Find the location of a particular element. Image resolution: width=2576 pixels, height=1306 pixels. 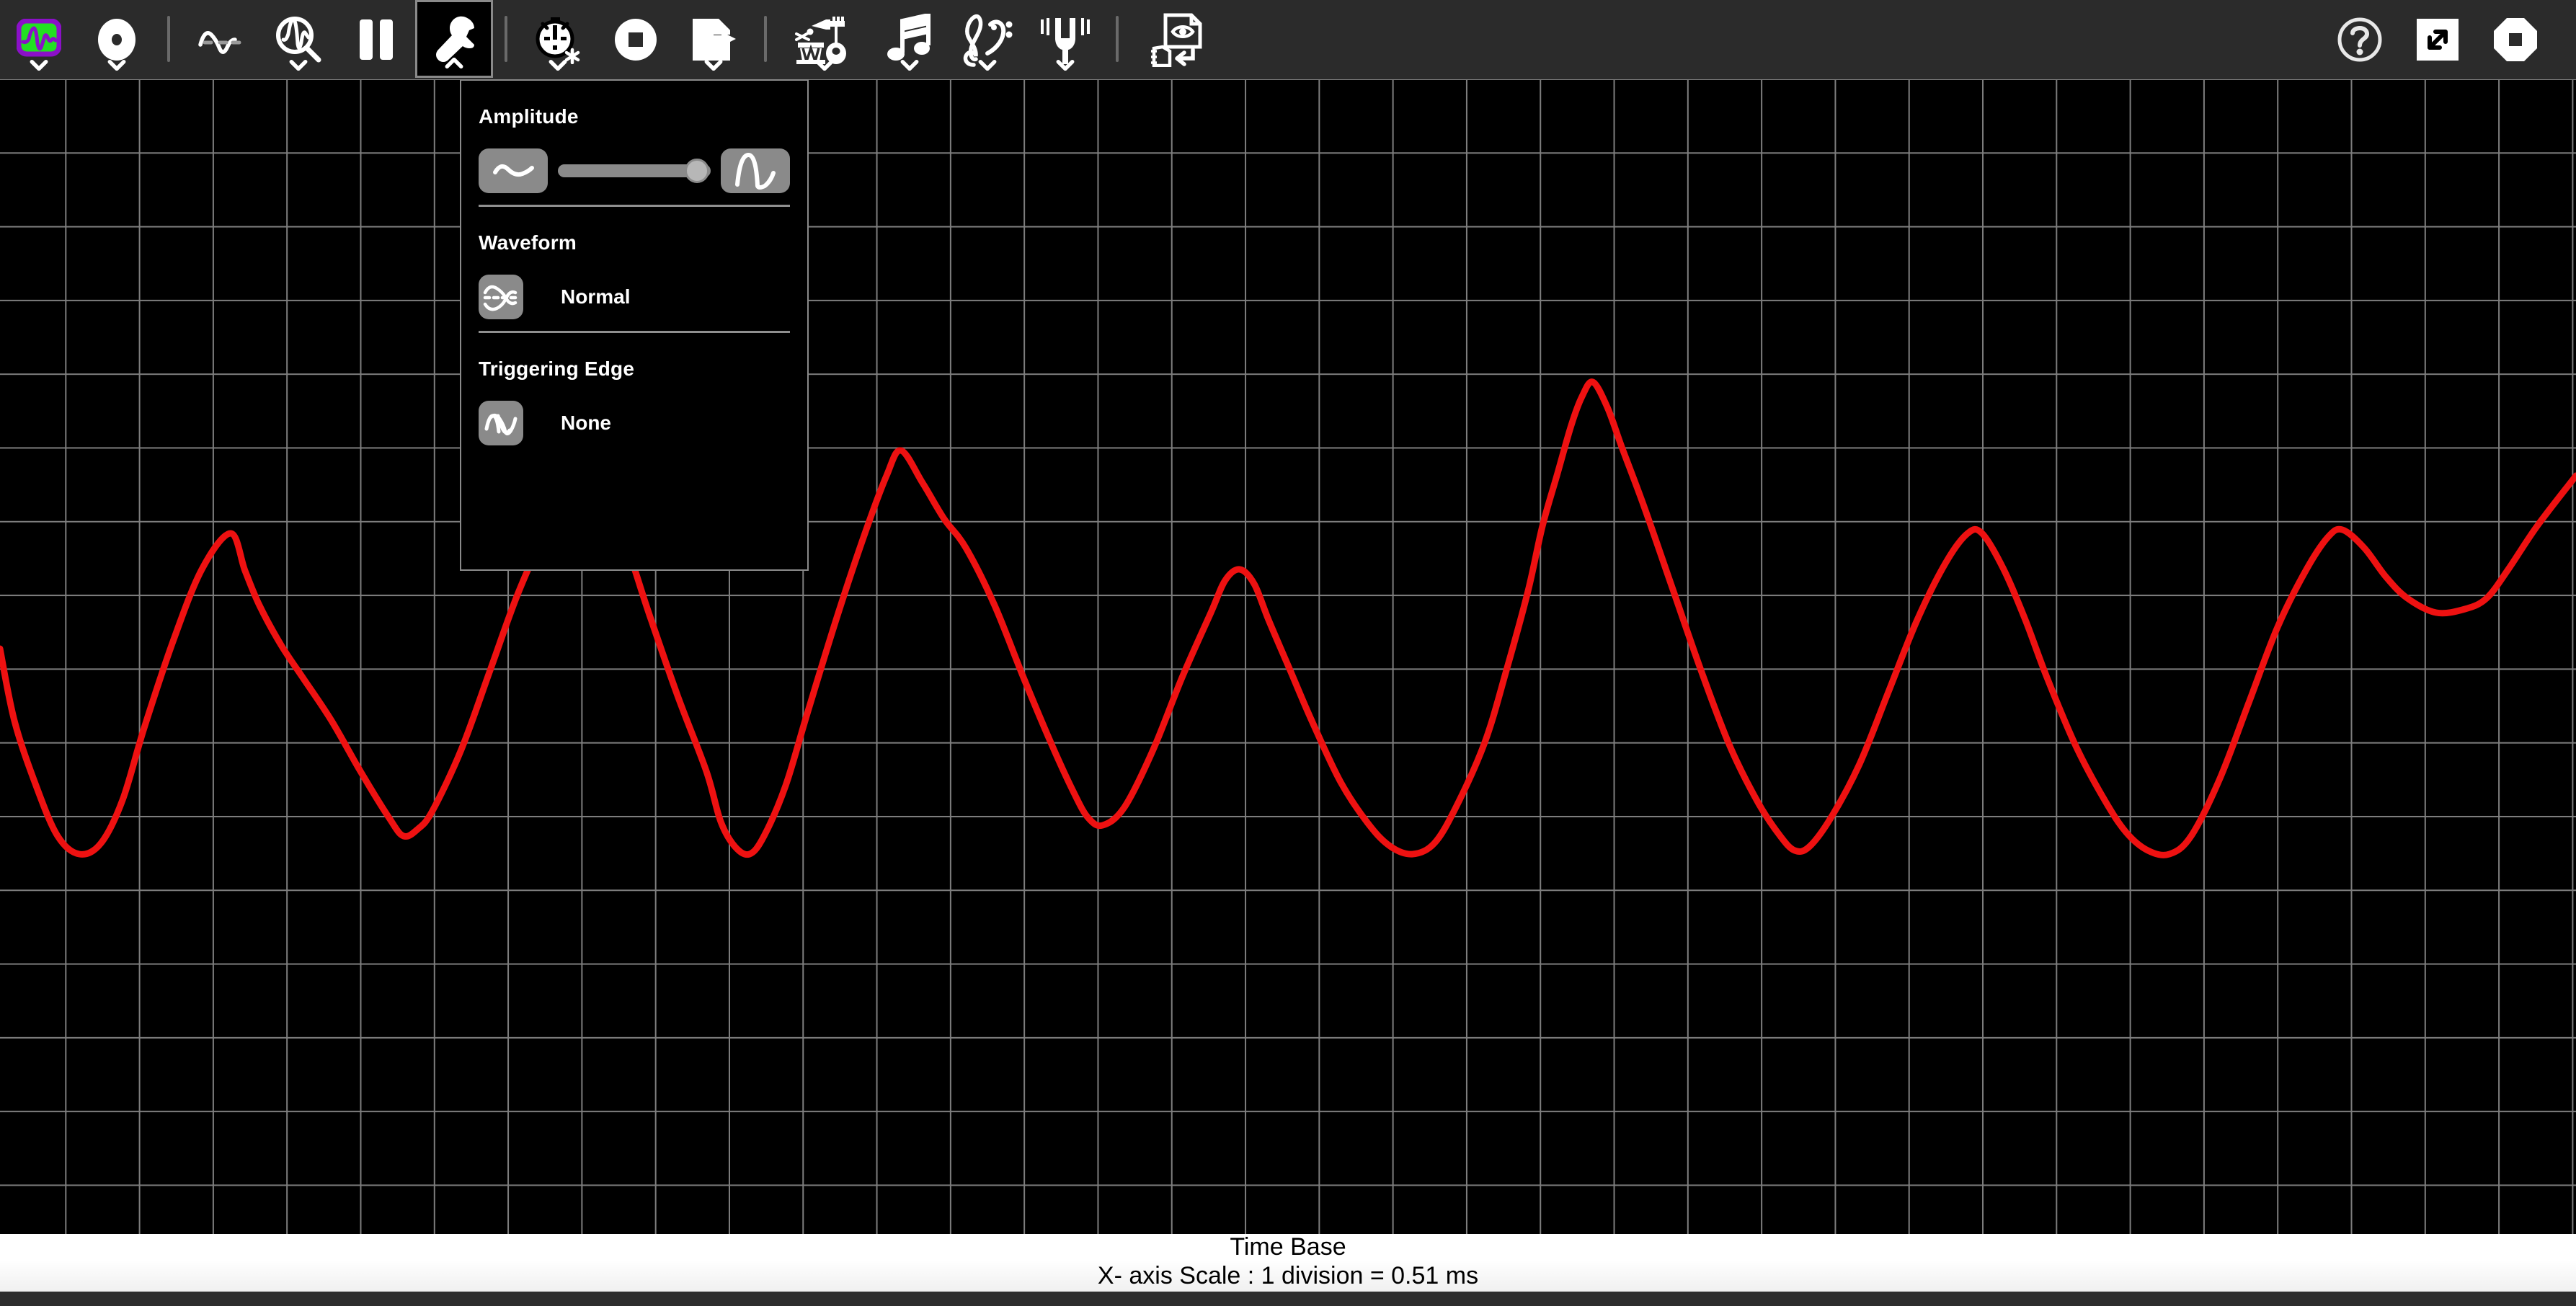

amplitude-control-row is located at coordinates (634, 163).